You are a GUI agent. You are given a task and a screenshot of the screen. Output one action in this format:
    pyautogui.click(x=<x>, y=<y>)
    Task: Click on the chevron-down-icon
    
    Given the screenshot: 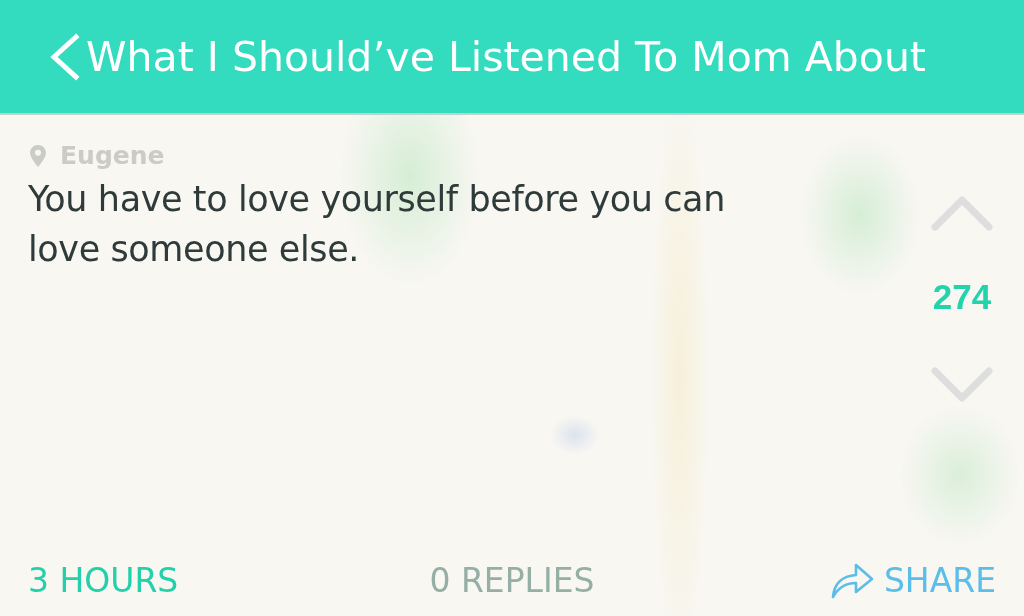 What is the action you would take?
    pyautogui.click(x=962, y=385)
    